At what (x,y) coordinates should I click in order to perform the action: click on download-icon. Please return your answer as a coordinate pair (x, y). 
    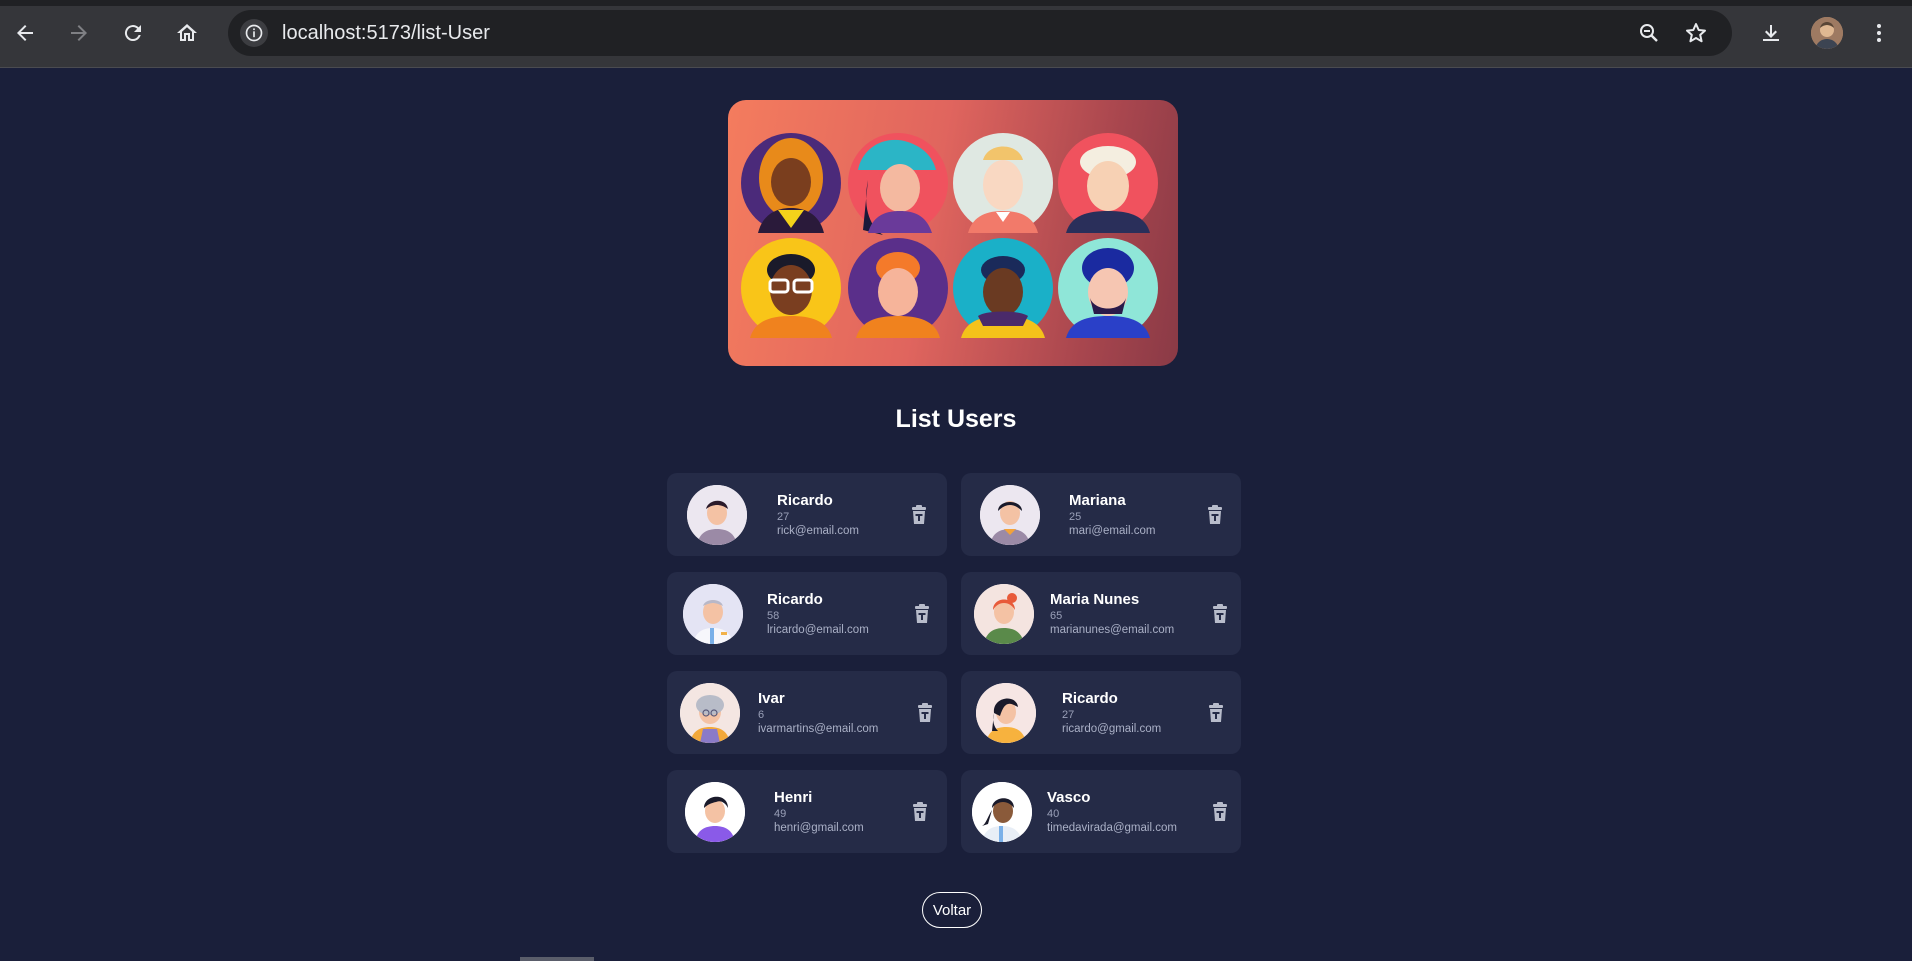
    Looking at the image, I should click on (1771, 33).